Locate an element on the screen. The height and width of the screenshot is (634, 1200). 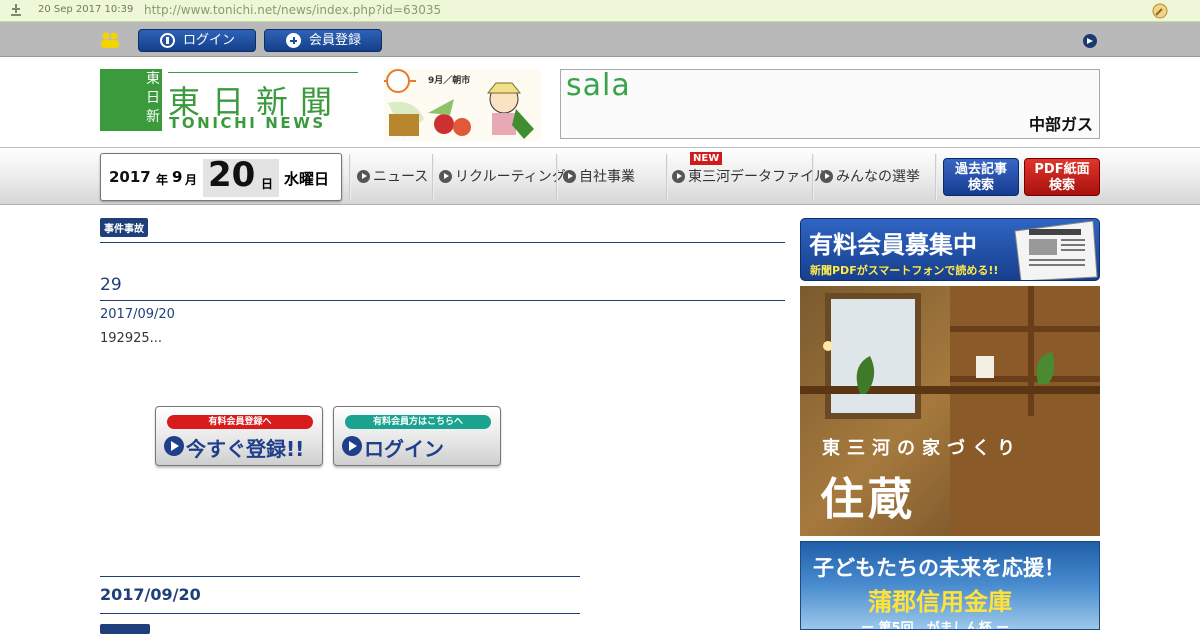
members-icon is located at coordinates (110, 40).